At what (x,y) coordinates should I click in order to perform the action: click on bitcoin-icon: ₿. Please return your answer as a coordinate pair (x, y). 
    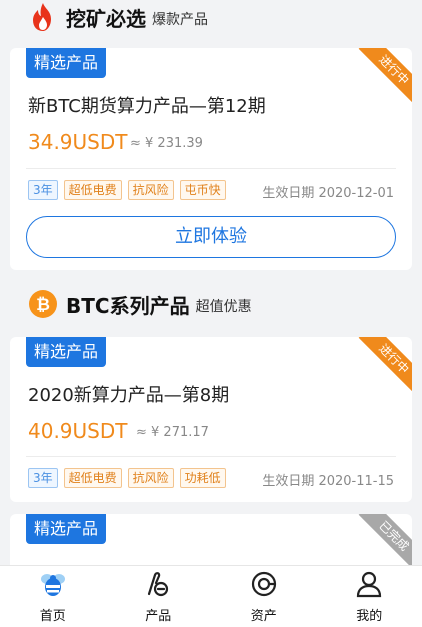
    Looking at the image, I should click on (43, 304).